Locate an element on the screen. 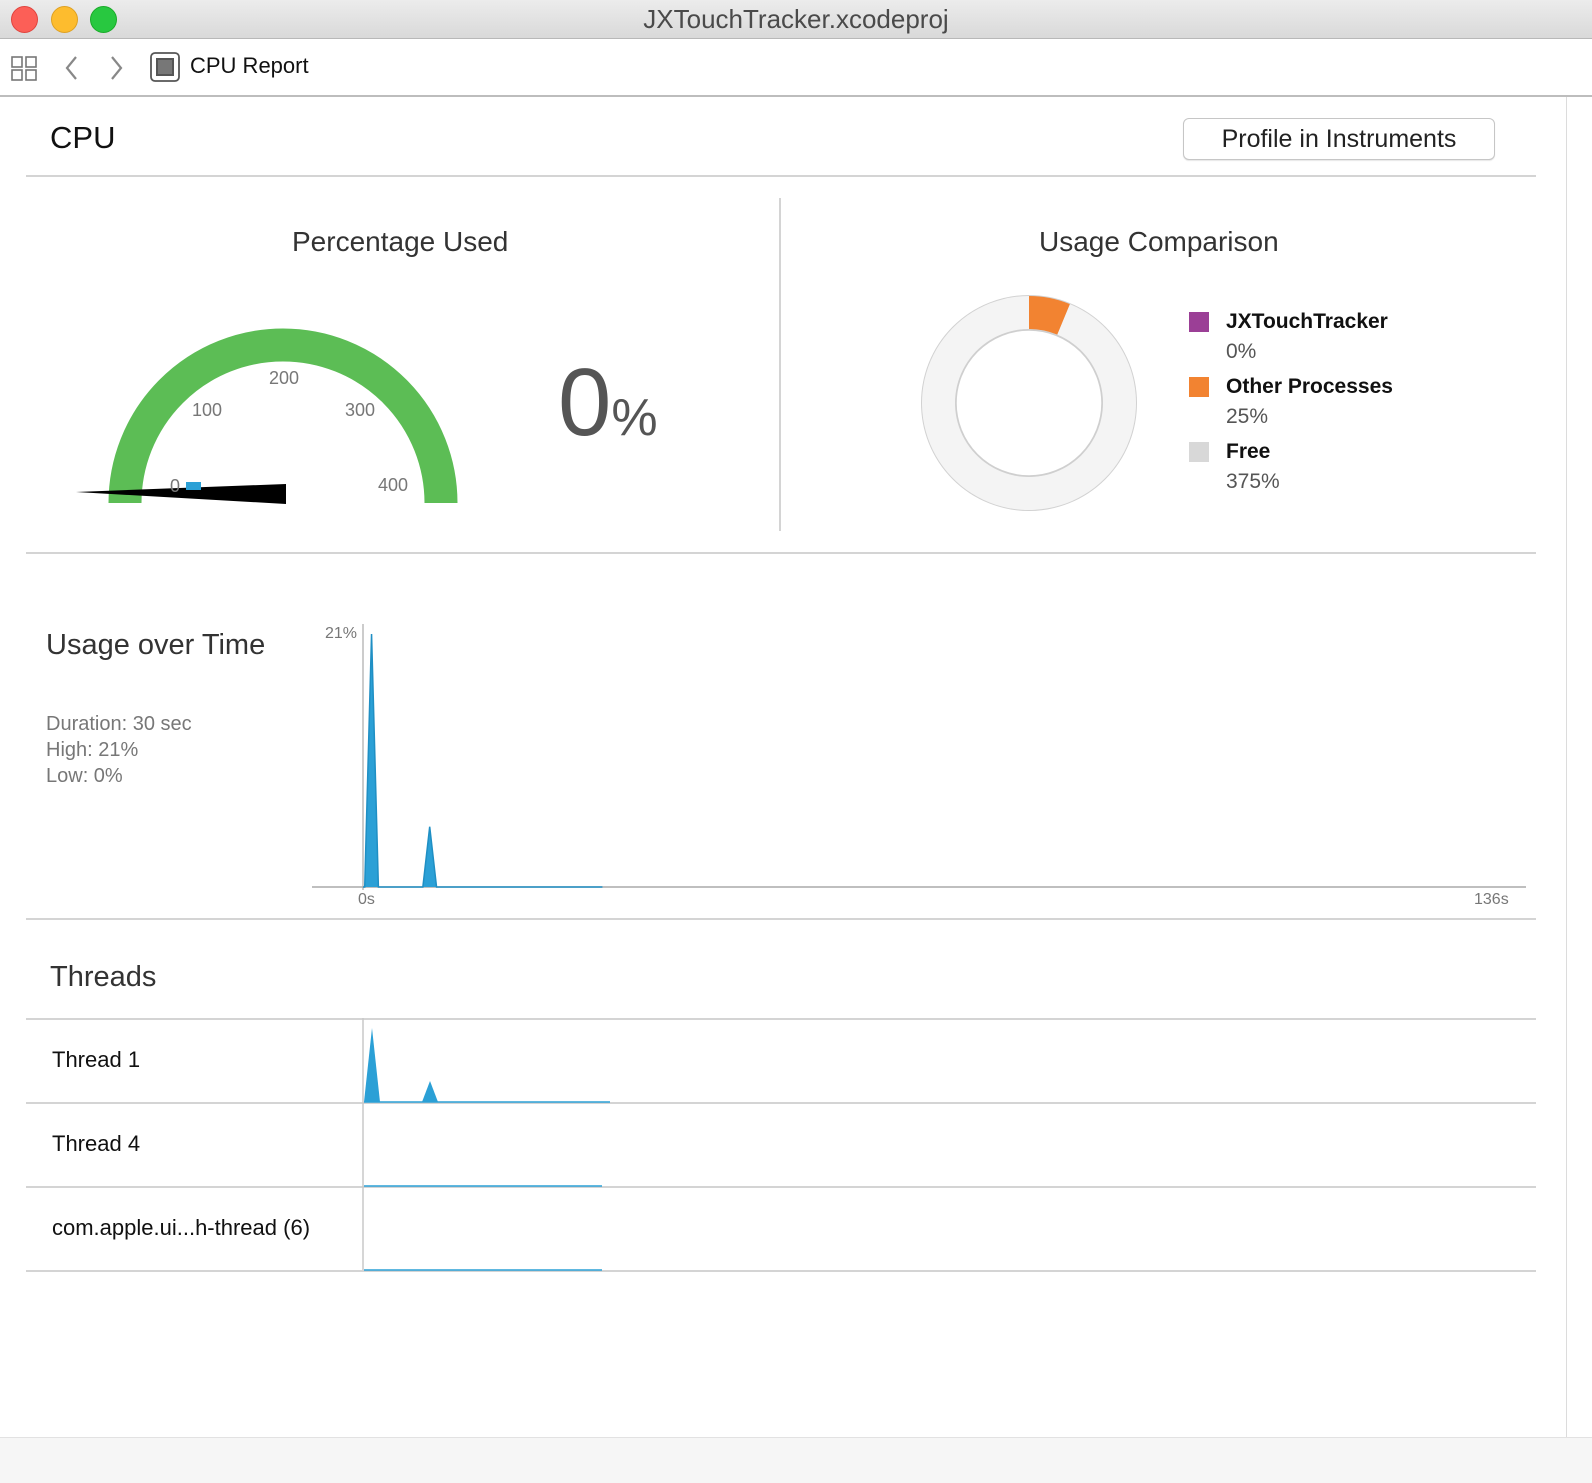 This screenshot has height=1483, width=1592. percentage-number: 0 is located at coordinates (585, 402).